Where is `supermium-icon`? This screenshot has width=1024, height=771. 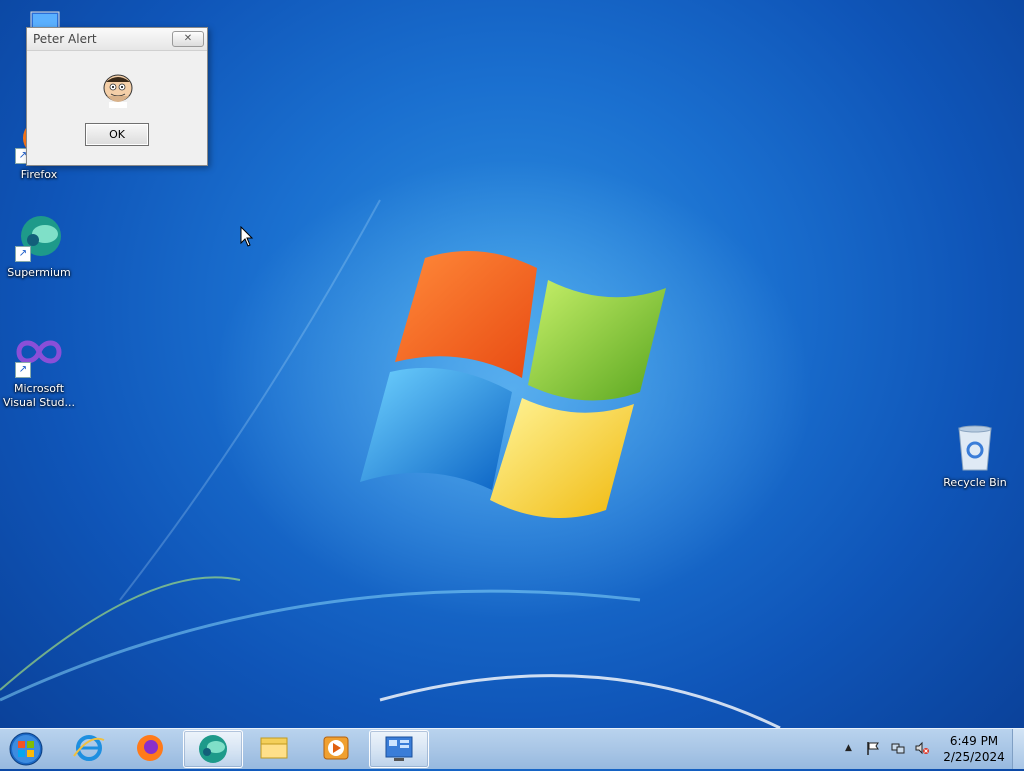 supermium-icon is located at coordinates (213, 749).